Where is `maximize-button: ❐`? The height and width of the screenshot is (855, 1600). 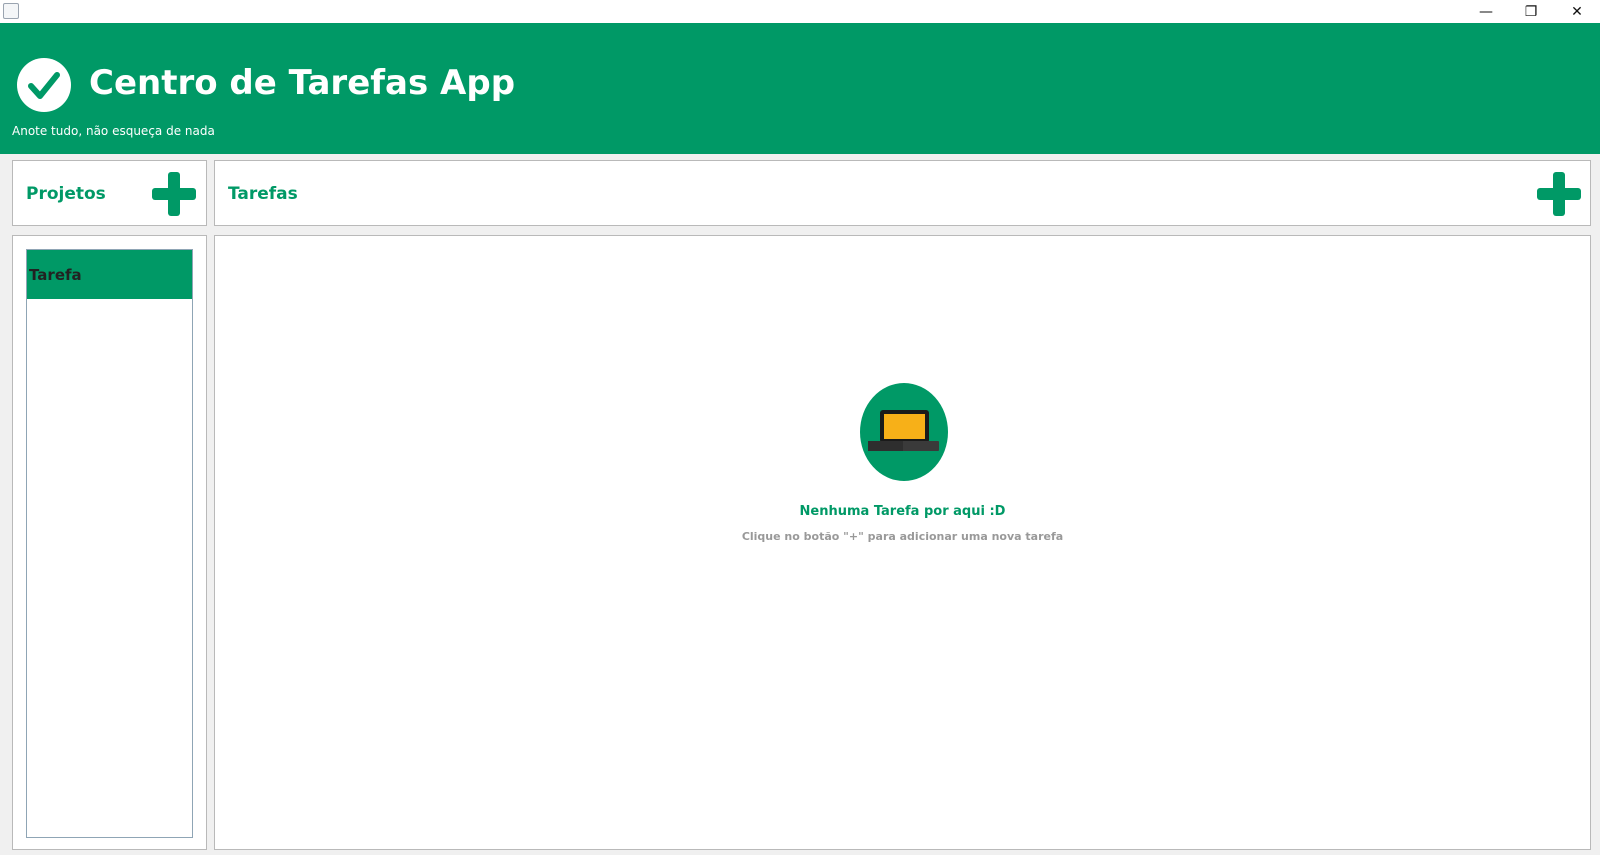 maximize-button: ❐ is located at coordinates (1531, 11).